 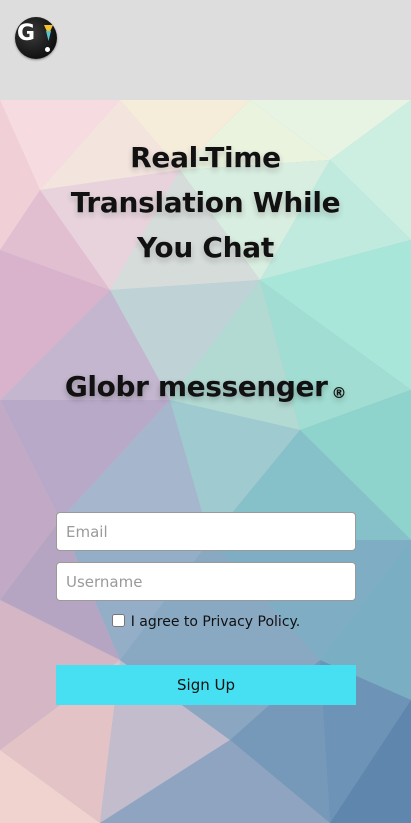 What do you see at coordinates (26, 33) in the screenshot?
I see `logo-letter: G` at bounding box center [26, 33].